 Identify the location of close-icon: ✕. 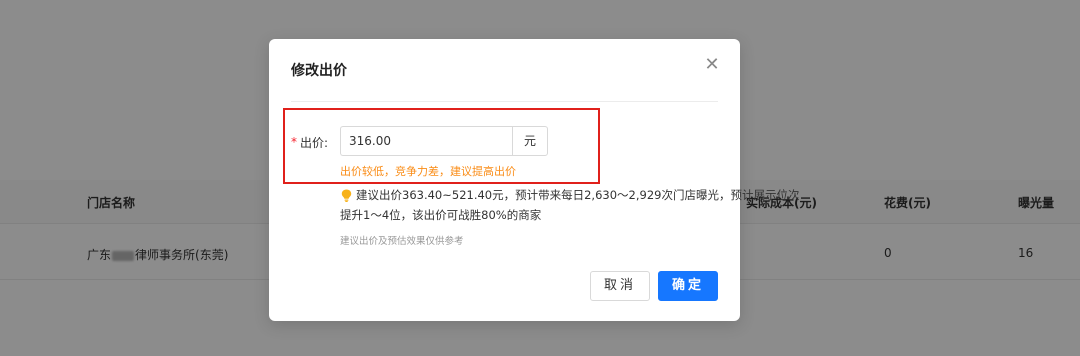
(712, 66).